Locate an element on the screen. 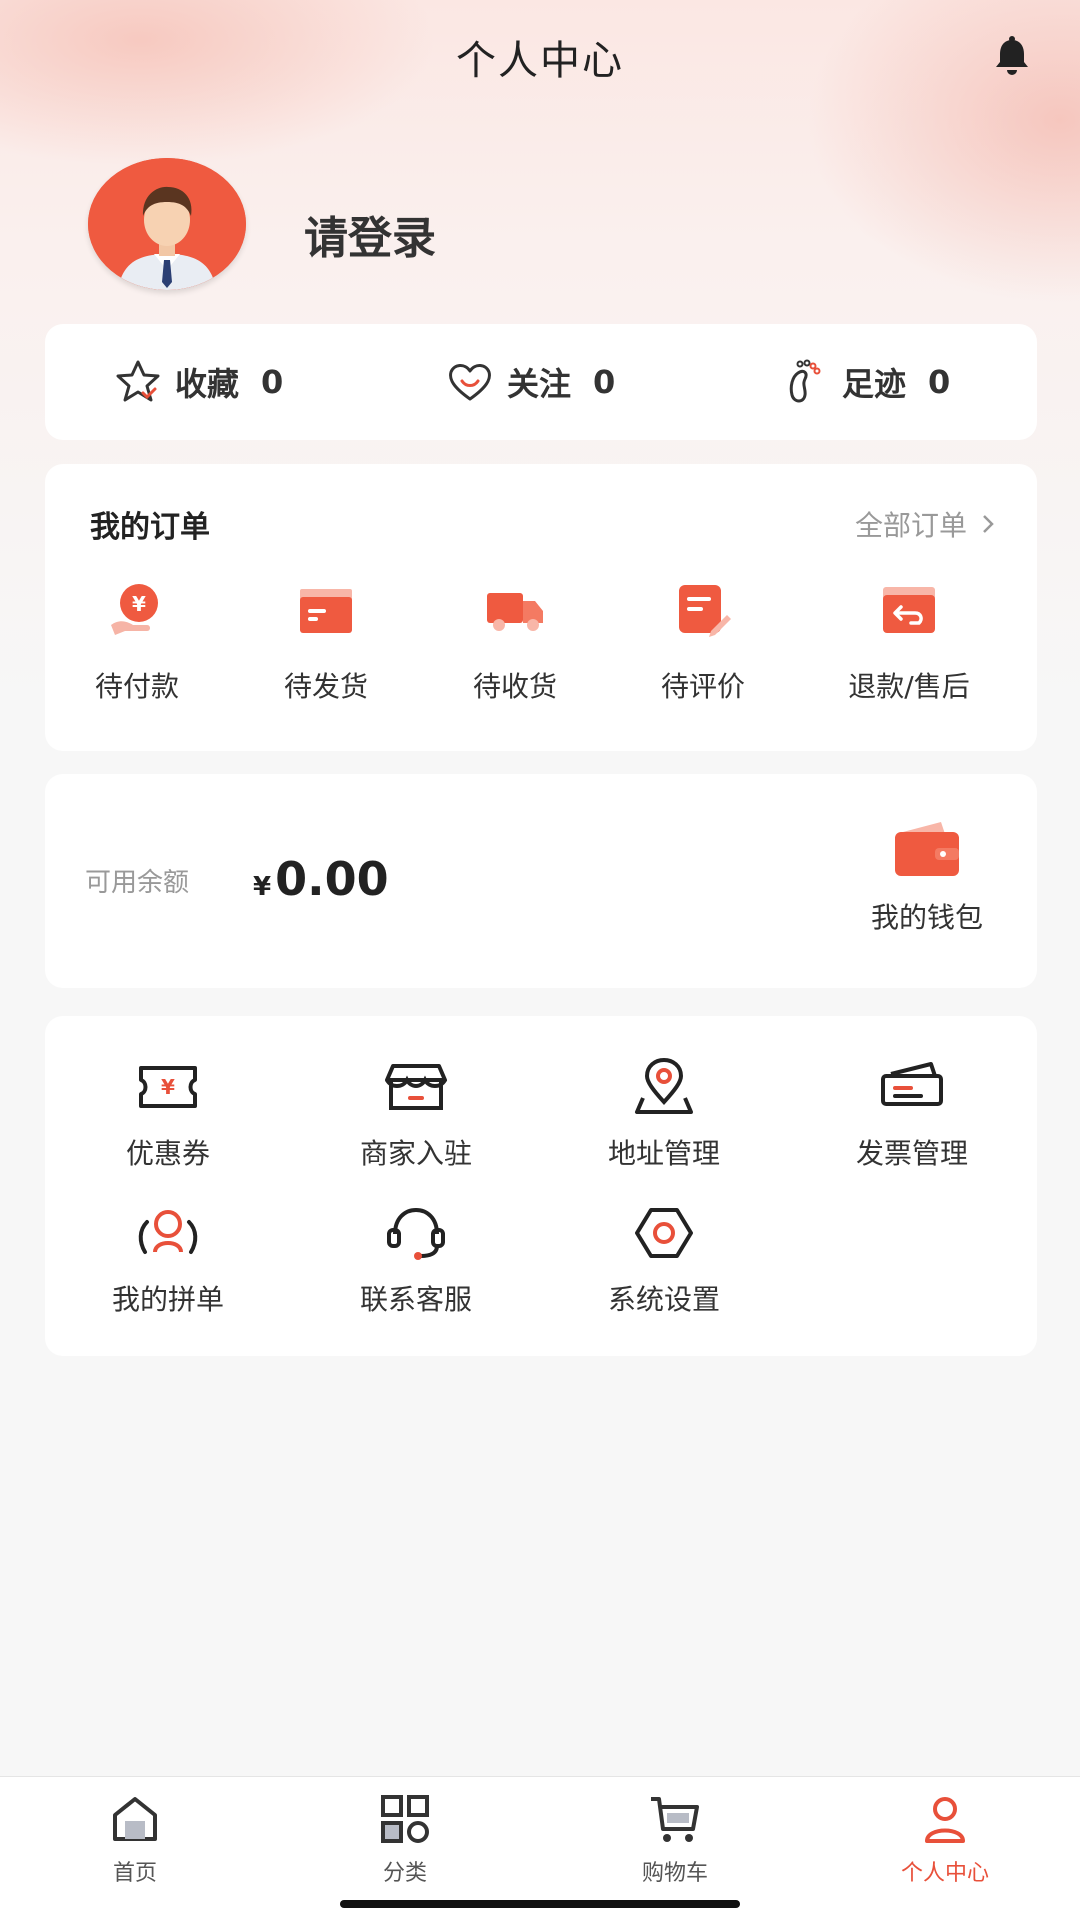 Image resolution: width=1080 pixels, height=1920 pixels. tab-cart: 购物车 is located at coordinates (675, 1839).